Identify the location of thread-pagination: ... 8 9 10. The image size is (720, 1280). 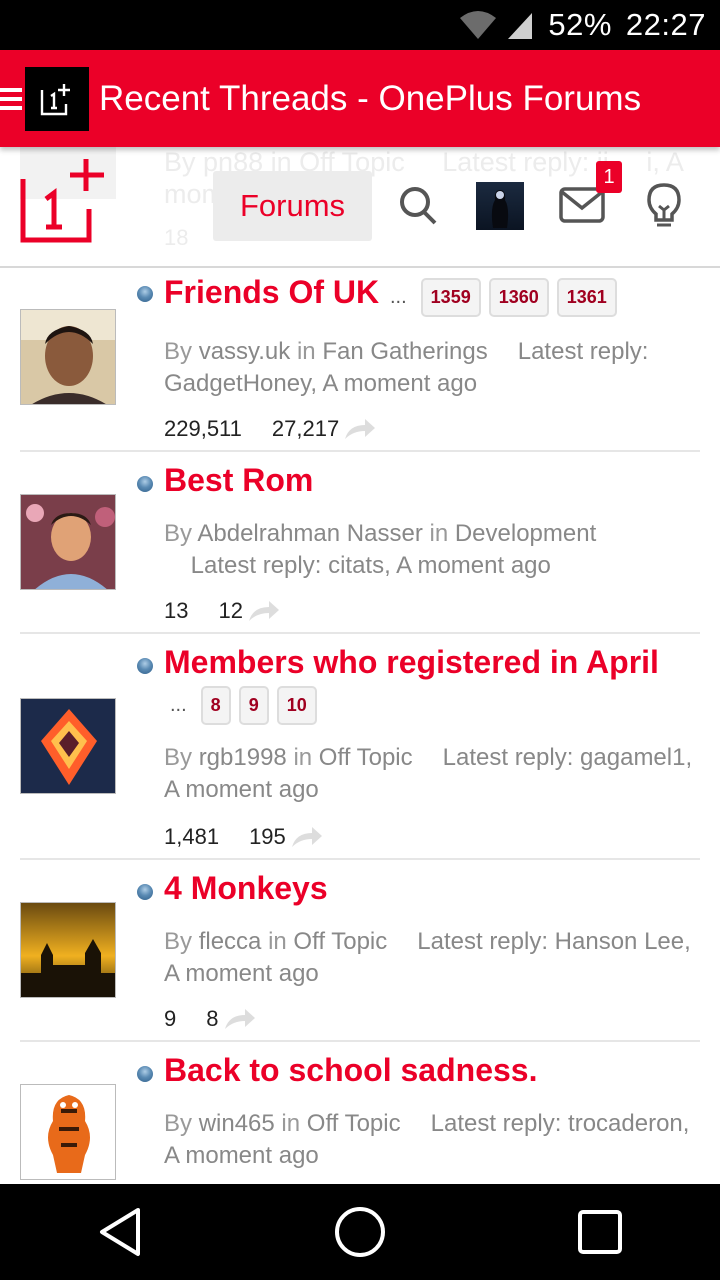
(243, 705).